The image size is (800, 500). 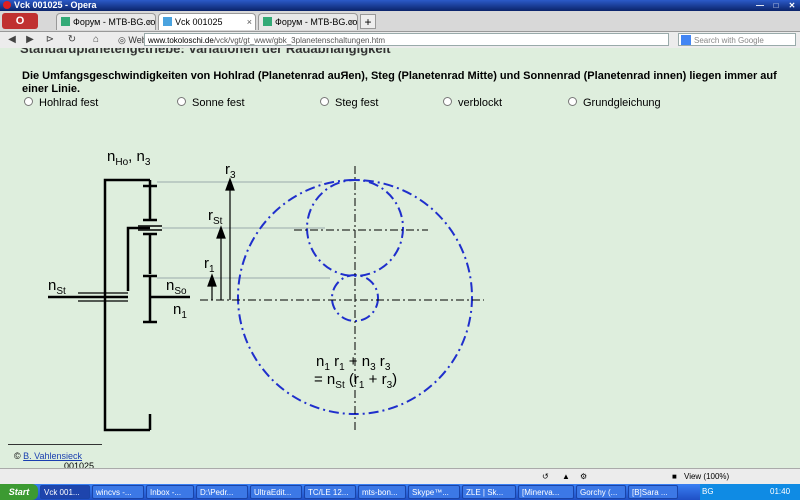 What do you see at coordinates (123, 40) in the screenshot?
I see `globe-icon: ◎` at bounding box center [123, 40].